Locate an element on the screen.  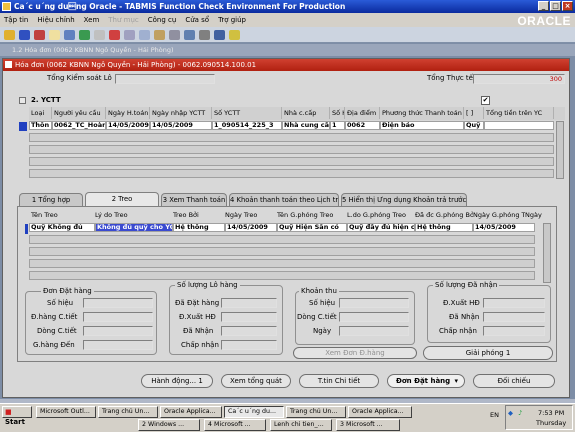
grid-cell is located at coordinates (519, 125).